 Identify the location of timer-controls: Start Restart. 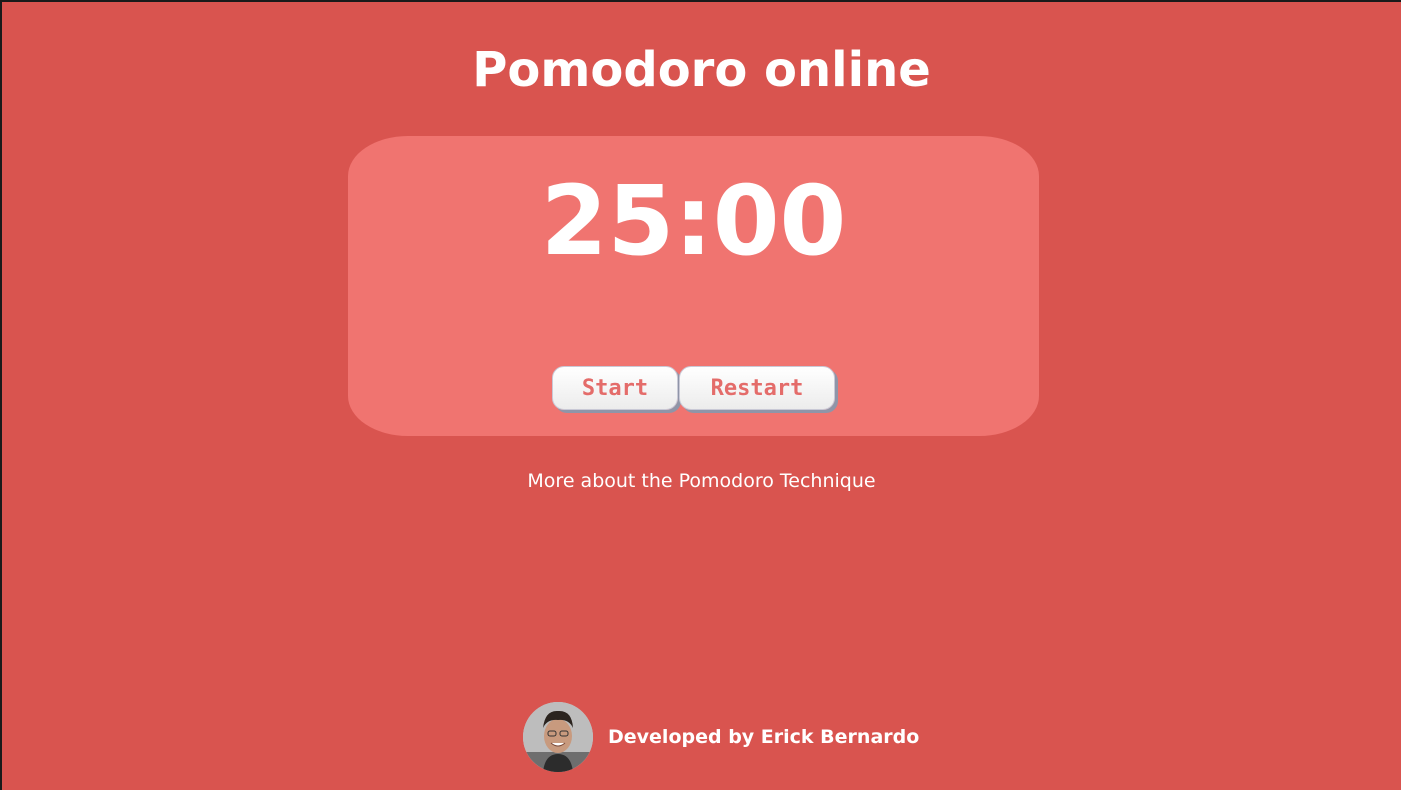
(693, 388).